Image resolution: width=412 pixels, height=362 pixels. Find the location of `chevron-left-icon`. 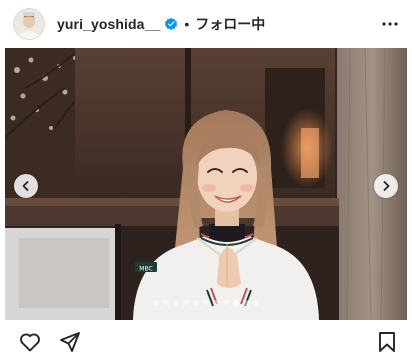

chevron-left-icon is located at coordinates (25, 186).